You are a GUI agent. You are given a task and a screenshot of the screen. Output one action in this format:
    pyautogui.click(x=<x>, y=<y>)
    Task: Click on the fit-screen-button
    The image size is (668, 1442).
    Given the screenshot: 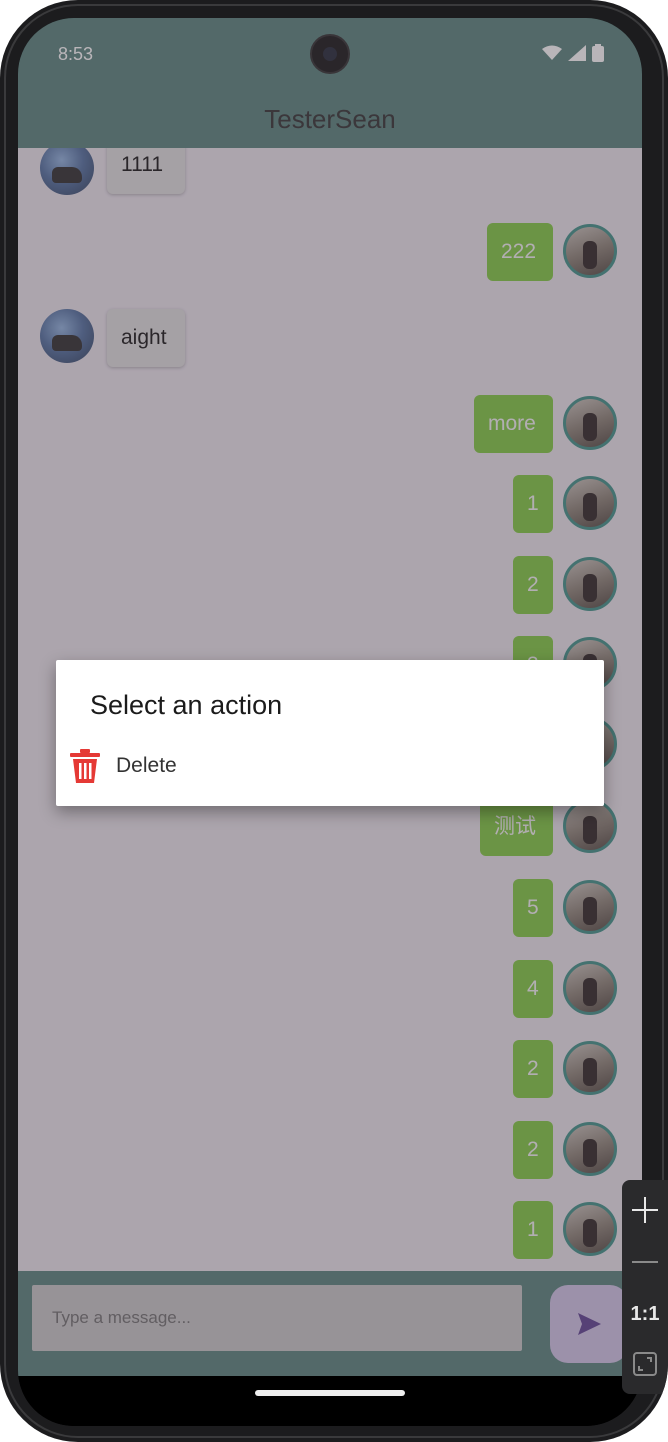 What is the action you would take?
    pyautogui.click(x=645, y=1364)
    